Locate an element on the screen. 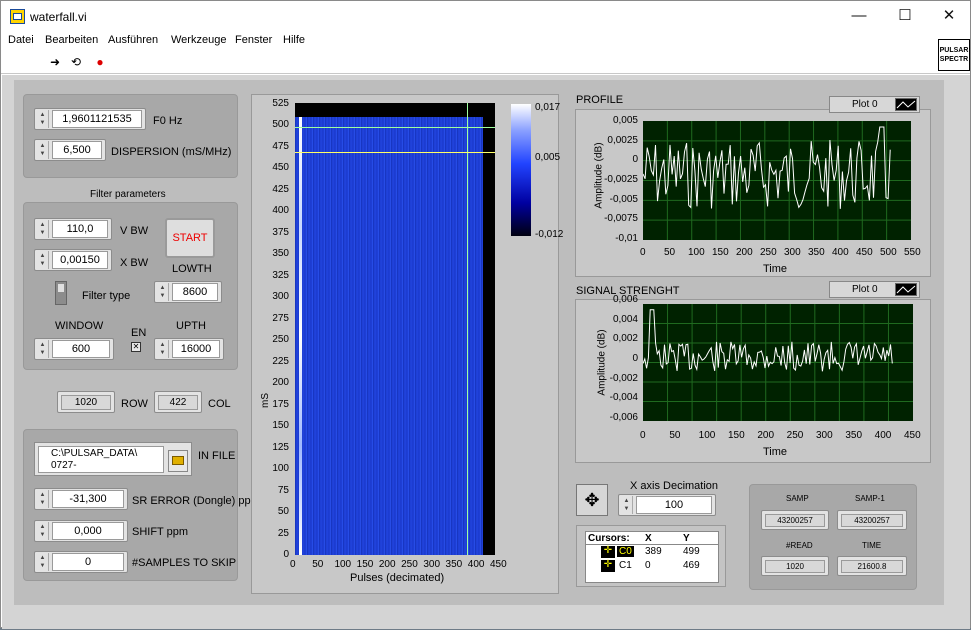  window-value: 600 is located at coordinates (81, 349).